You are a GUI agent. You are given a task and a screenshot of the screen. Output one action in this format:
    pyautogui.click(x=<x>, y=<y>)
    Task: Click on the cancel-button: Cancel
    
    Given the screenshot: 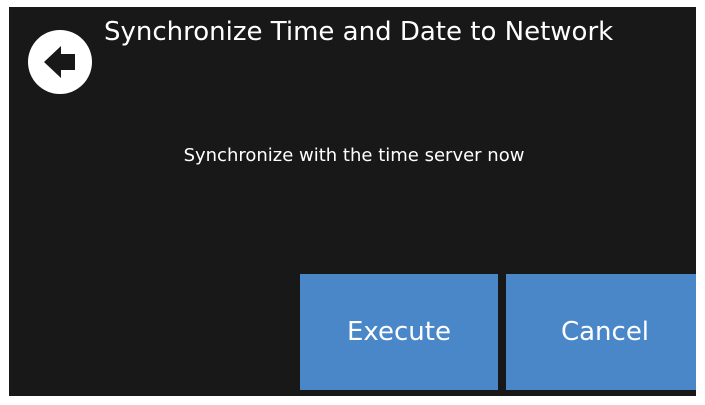 What is the action you would take?
    pyautogui.click(x=601, y=332)
    